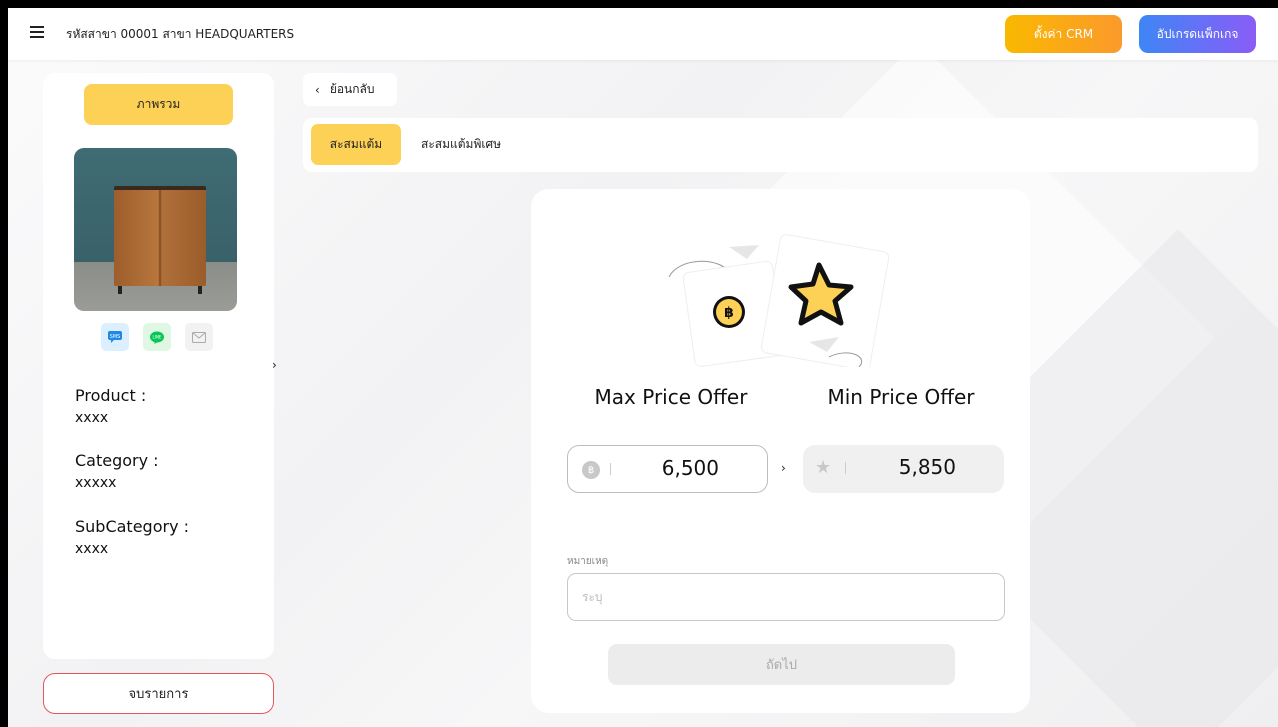 The height and width of the screenshot is (727, 1278). Describe the element at coordinates (823, 467) in the screenshot. I see `star-icon: ★` at that location.